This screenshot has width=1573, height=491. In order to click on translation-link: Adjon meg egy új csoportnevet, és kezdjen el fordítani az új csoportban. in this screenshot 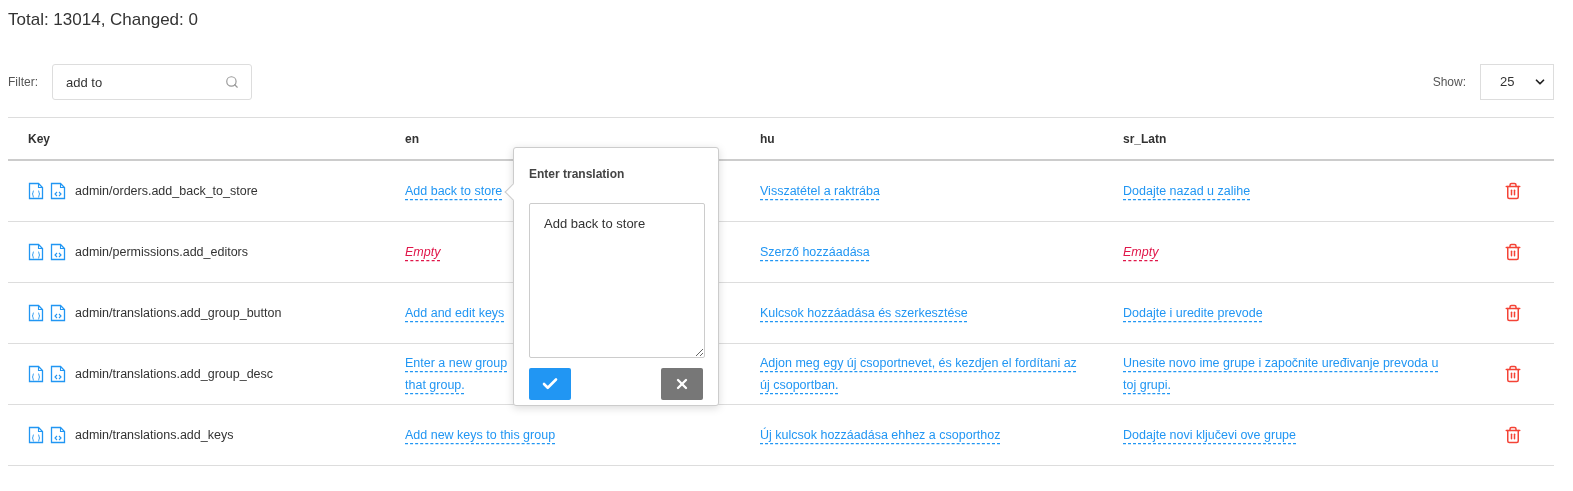, I will do `click(919, 374)`.